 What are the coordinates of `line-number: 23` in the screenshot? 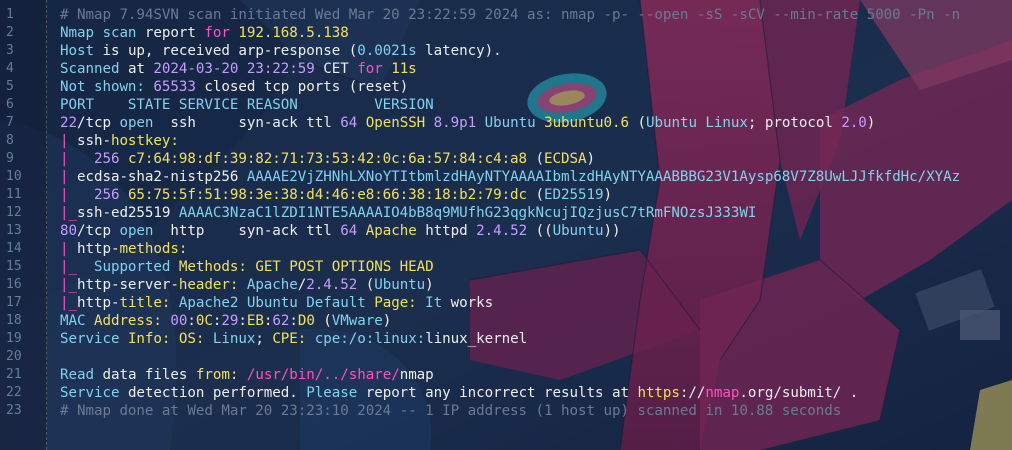 It's located at (14, 410).